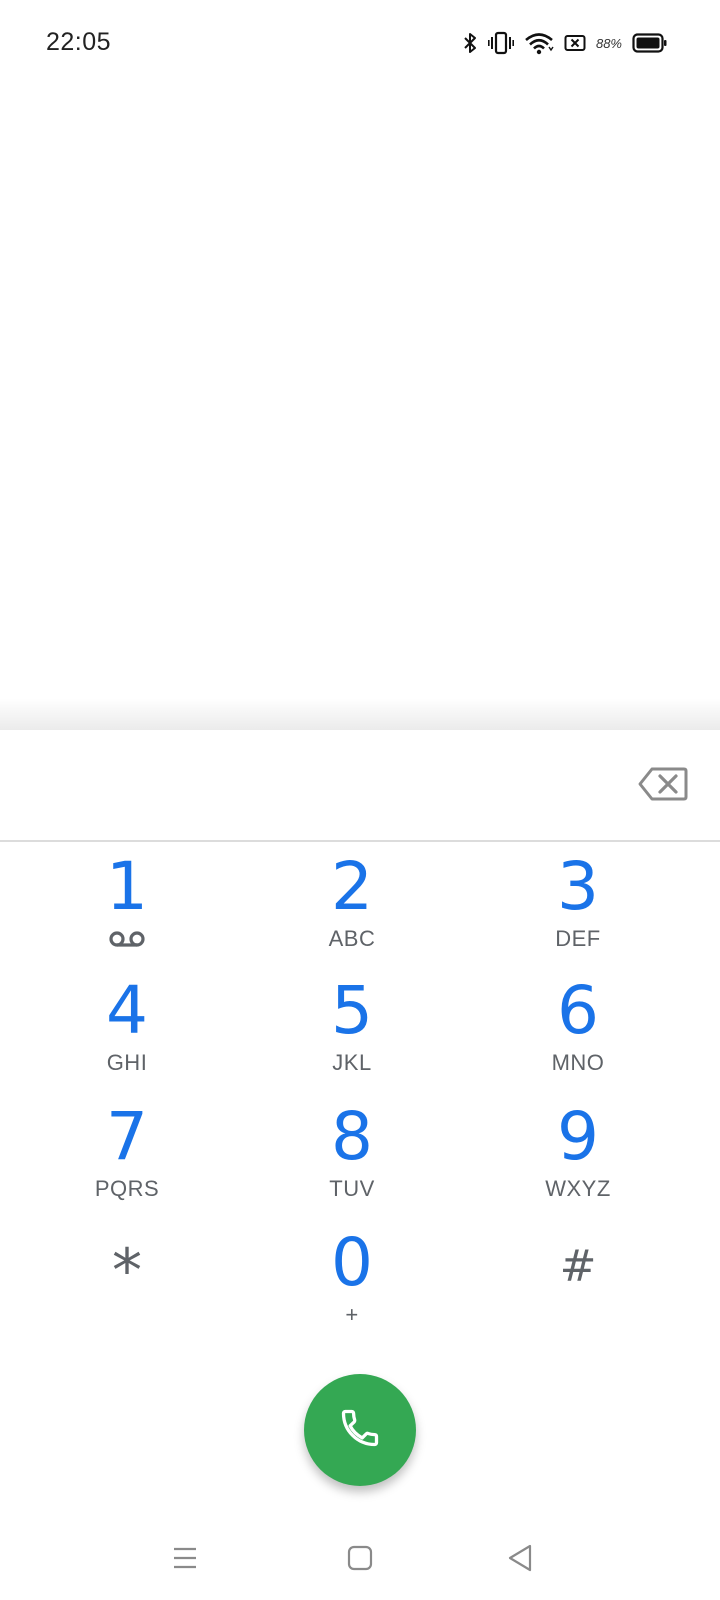 The height and width of the screenshot is (1600, 720). I want to click on key-digit: *, so click(127, 1271).